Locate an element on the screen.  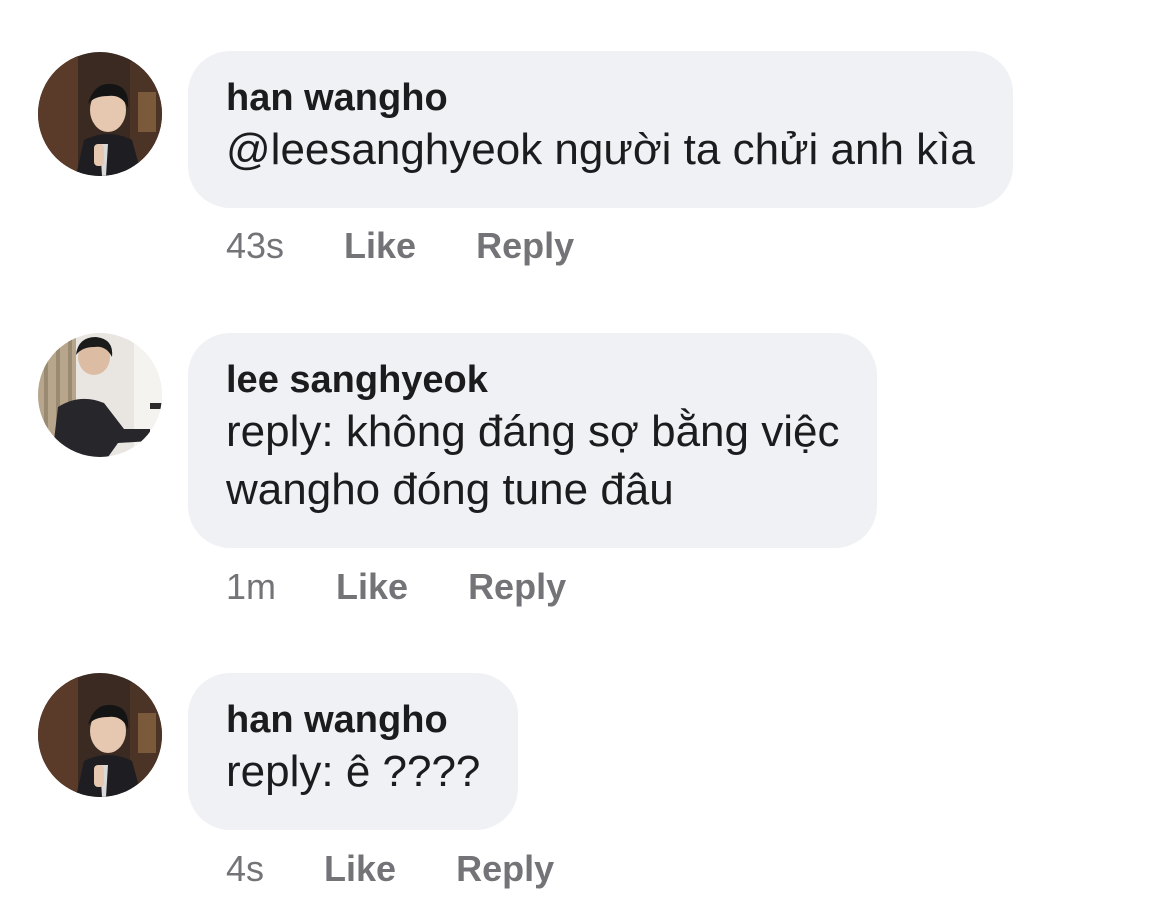
comment-actions: 4s Like Reply is located at coordinates (390, 869).